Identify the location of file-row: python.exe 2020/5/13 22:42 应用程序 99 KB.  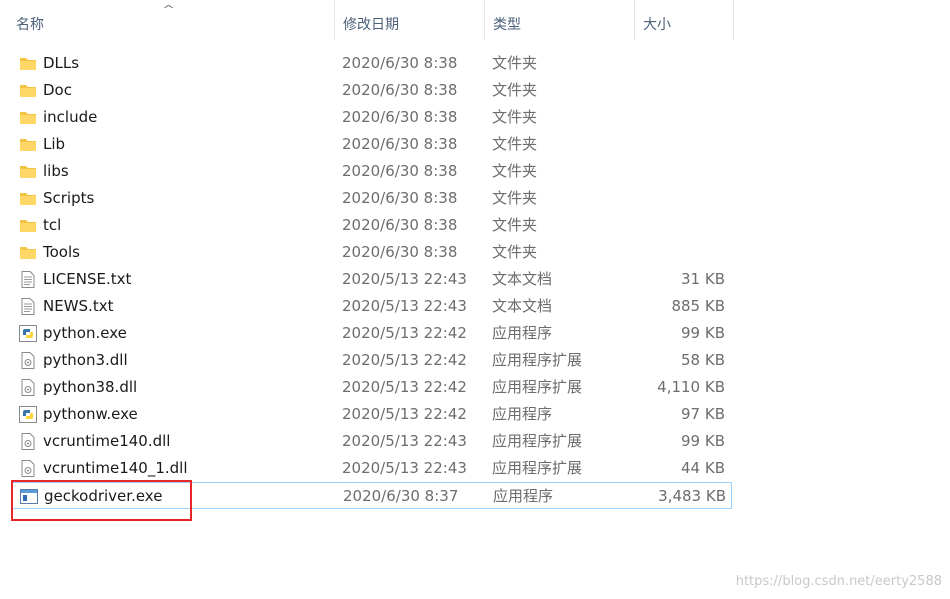
(372, 333).